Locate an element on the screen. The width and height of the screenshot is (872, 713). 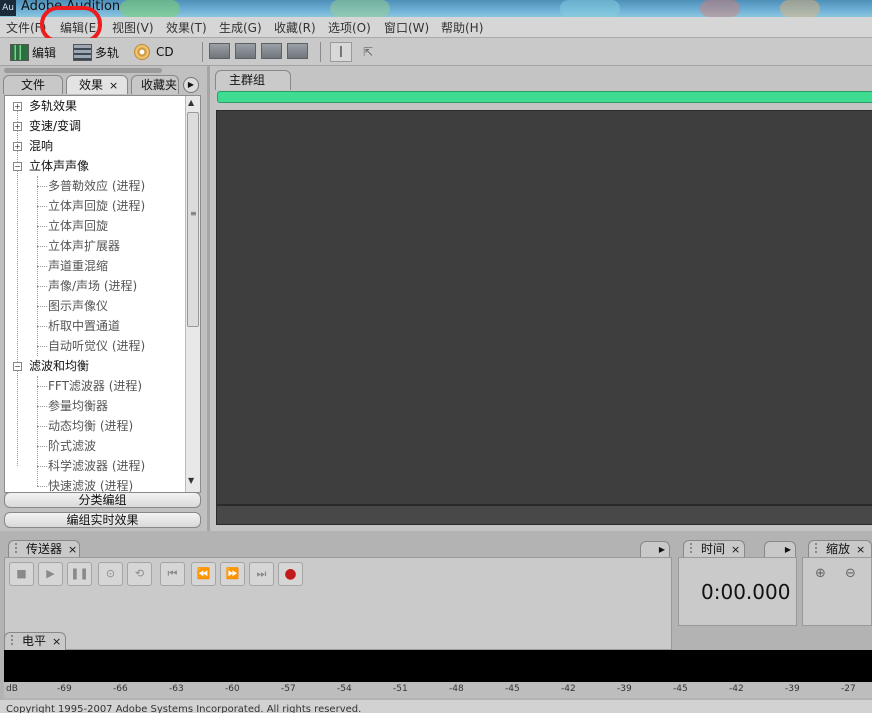
meter-tick: -45 is located at coordinates (512, 689).